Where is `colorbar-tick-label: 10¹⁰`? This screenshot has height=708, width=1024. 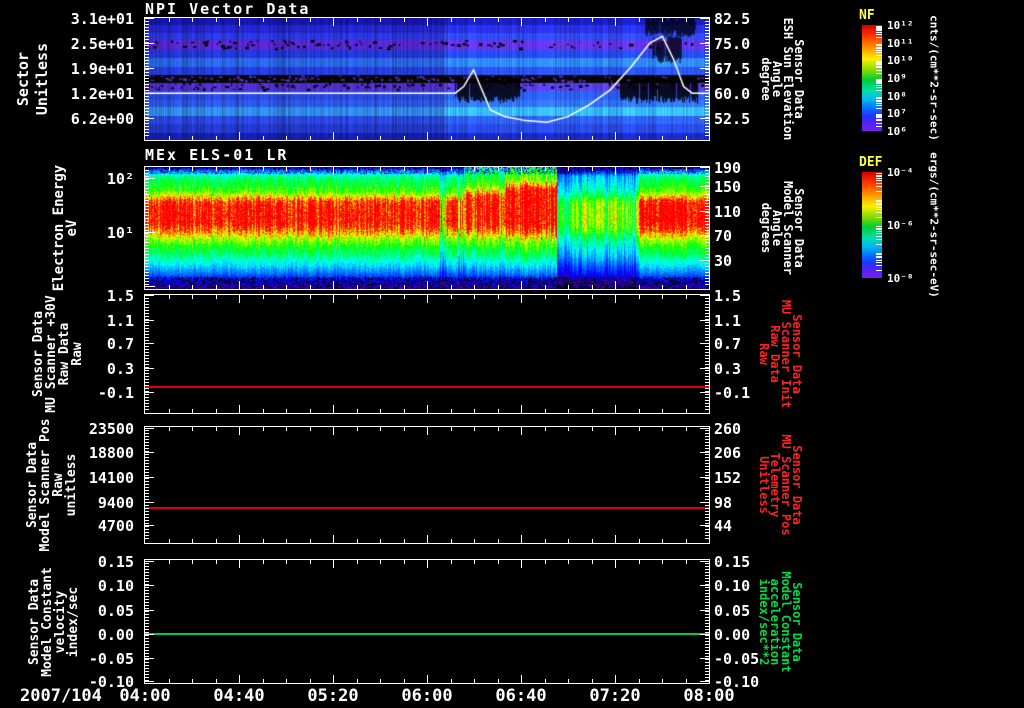 colorbar-tick-label: 10¹⁰ is located at coordinates (900, 61).